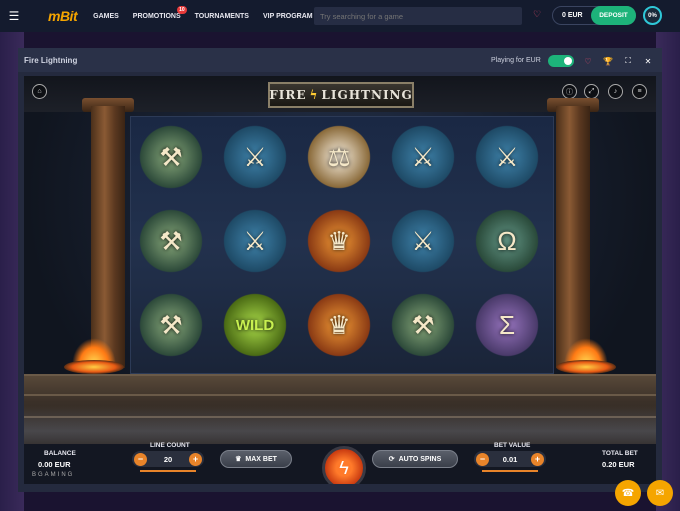 The height and width of the screenshot is (511, 680). What do you see at coordinates (591, 91) in the screenshot?
I see `fullscreen-game-icon: ⤢` at bounding box center [591, 91].